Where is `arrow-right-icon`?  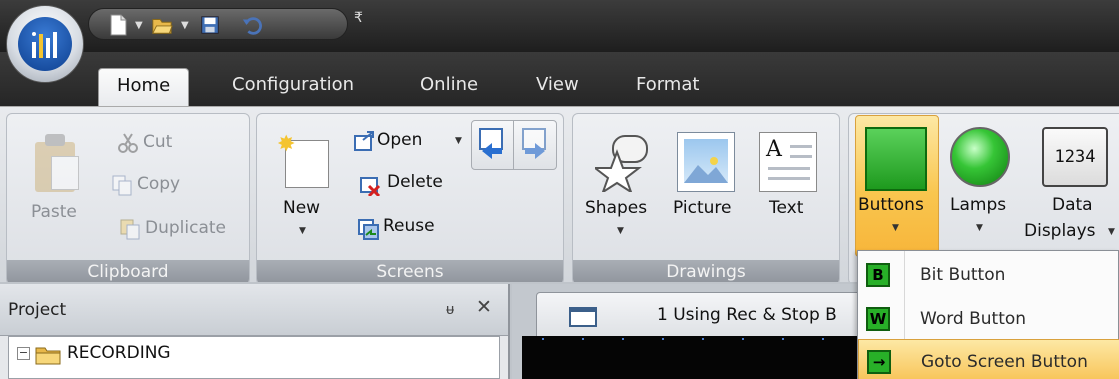
arrow-right-icon is located at coordinates (534, 143).